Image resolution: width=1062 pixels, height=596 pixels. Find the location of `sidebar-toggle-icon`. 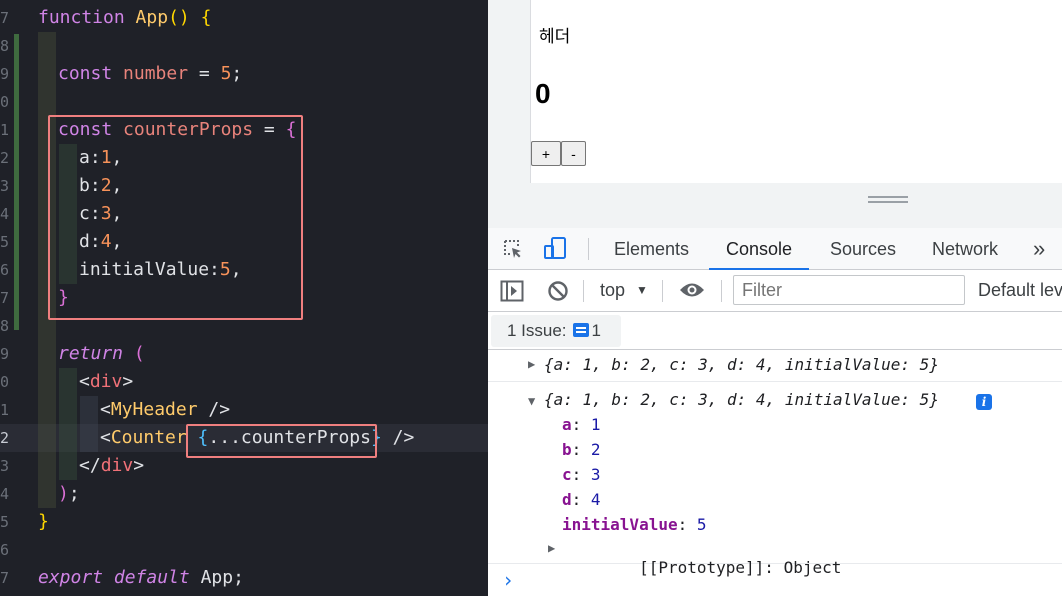

sidebar-toggle-icon is located at coordinates (512, 293).